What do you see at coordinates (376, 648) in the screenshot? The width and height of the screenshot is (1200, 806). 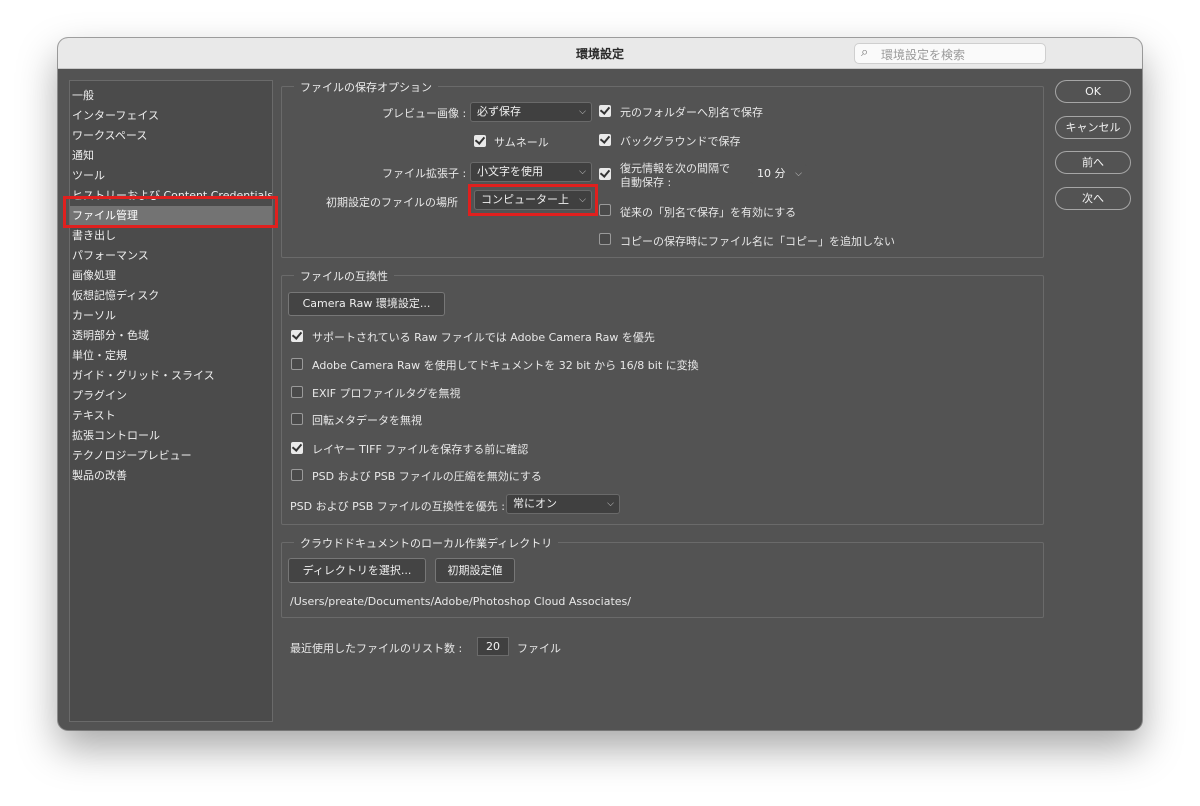 I see `recent-files-label: 最近使用したファイルのリスト数 :` at bounding box center [376, 648].